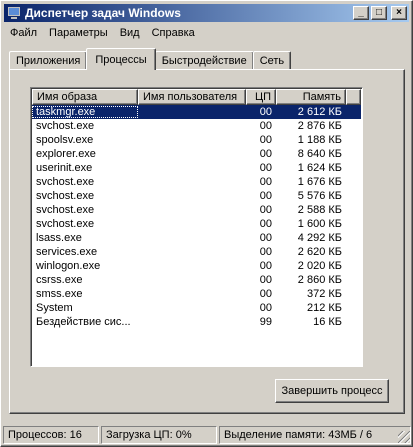 The width and height of the screenshot is (413, 447). Describe the element at coordinates (196, 112) in the screenshot. I see `process-row: taskmgr.exe 00 2 612 КБ` at that location.